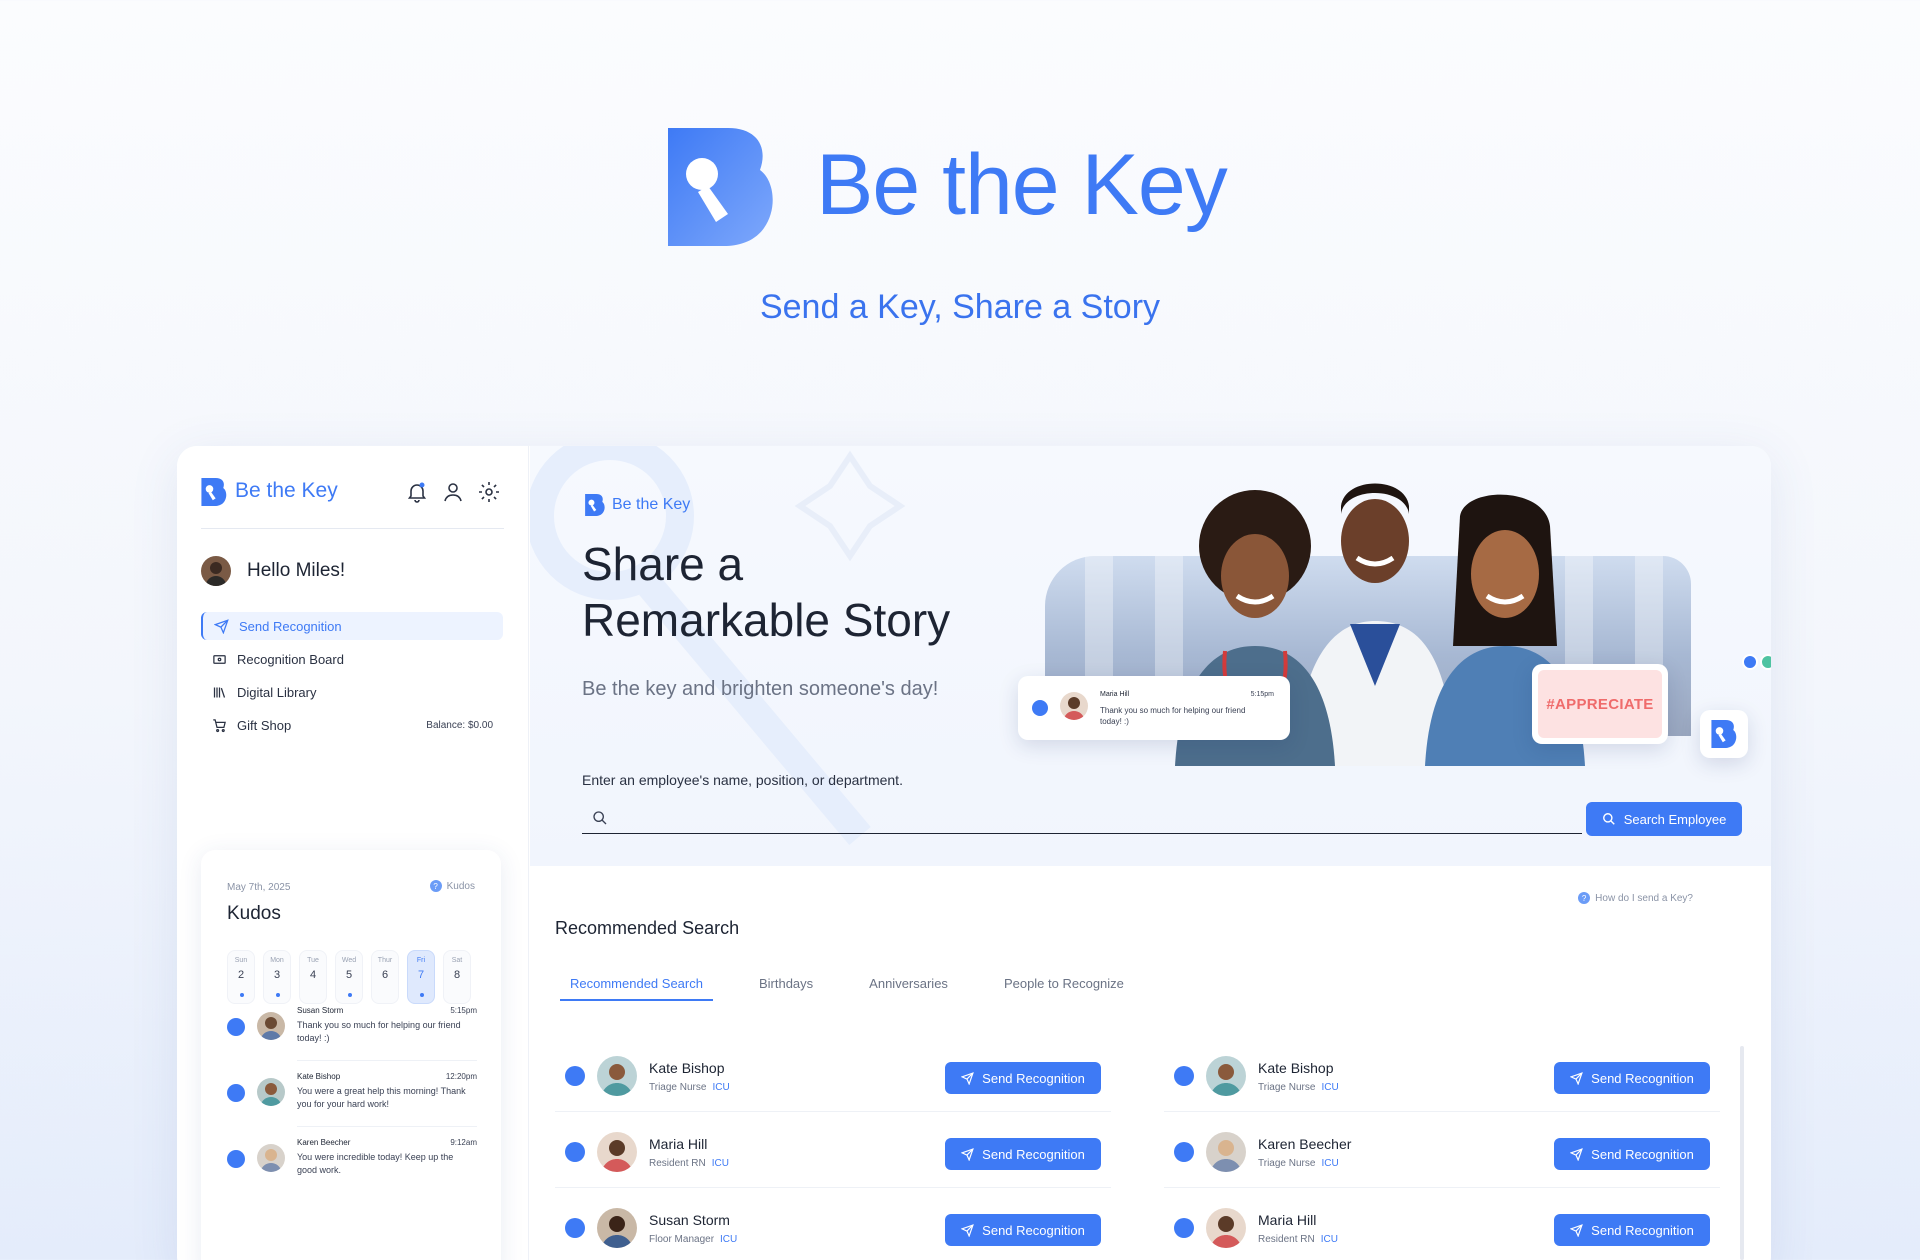 This screenshot has height=1260, width=1920. What do you see at coordinates (219, 659) in the screenshot?
I see `board-icon` at bounding box center [219, 659].